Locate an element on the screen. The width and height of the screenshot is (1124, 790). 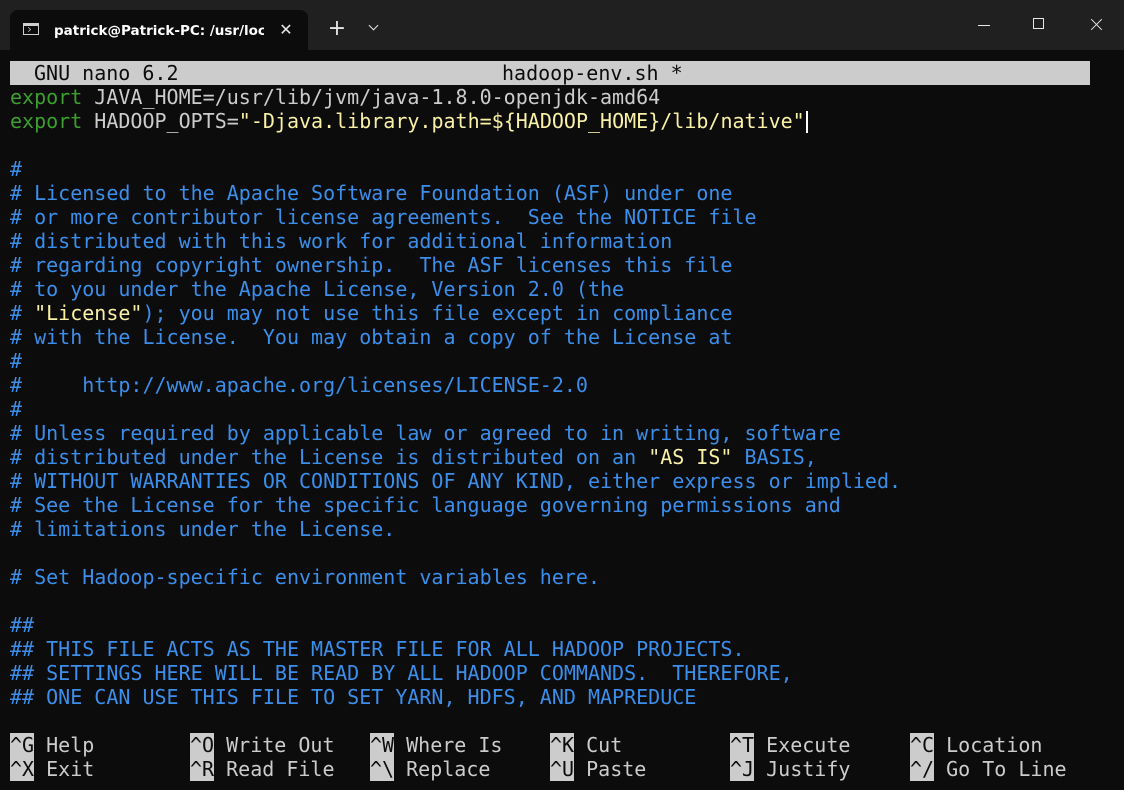
shortcut-label: Help is located at coordinates (70, 745).